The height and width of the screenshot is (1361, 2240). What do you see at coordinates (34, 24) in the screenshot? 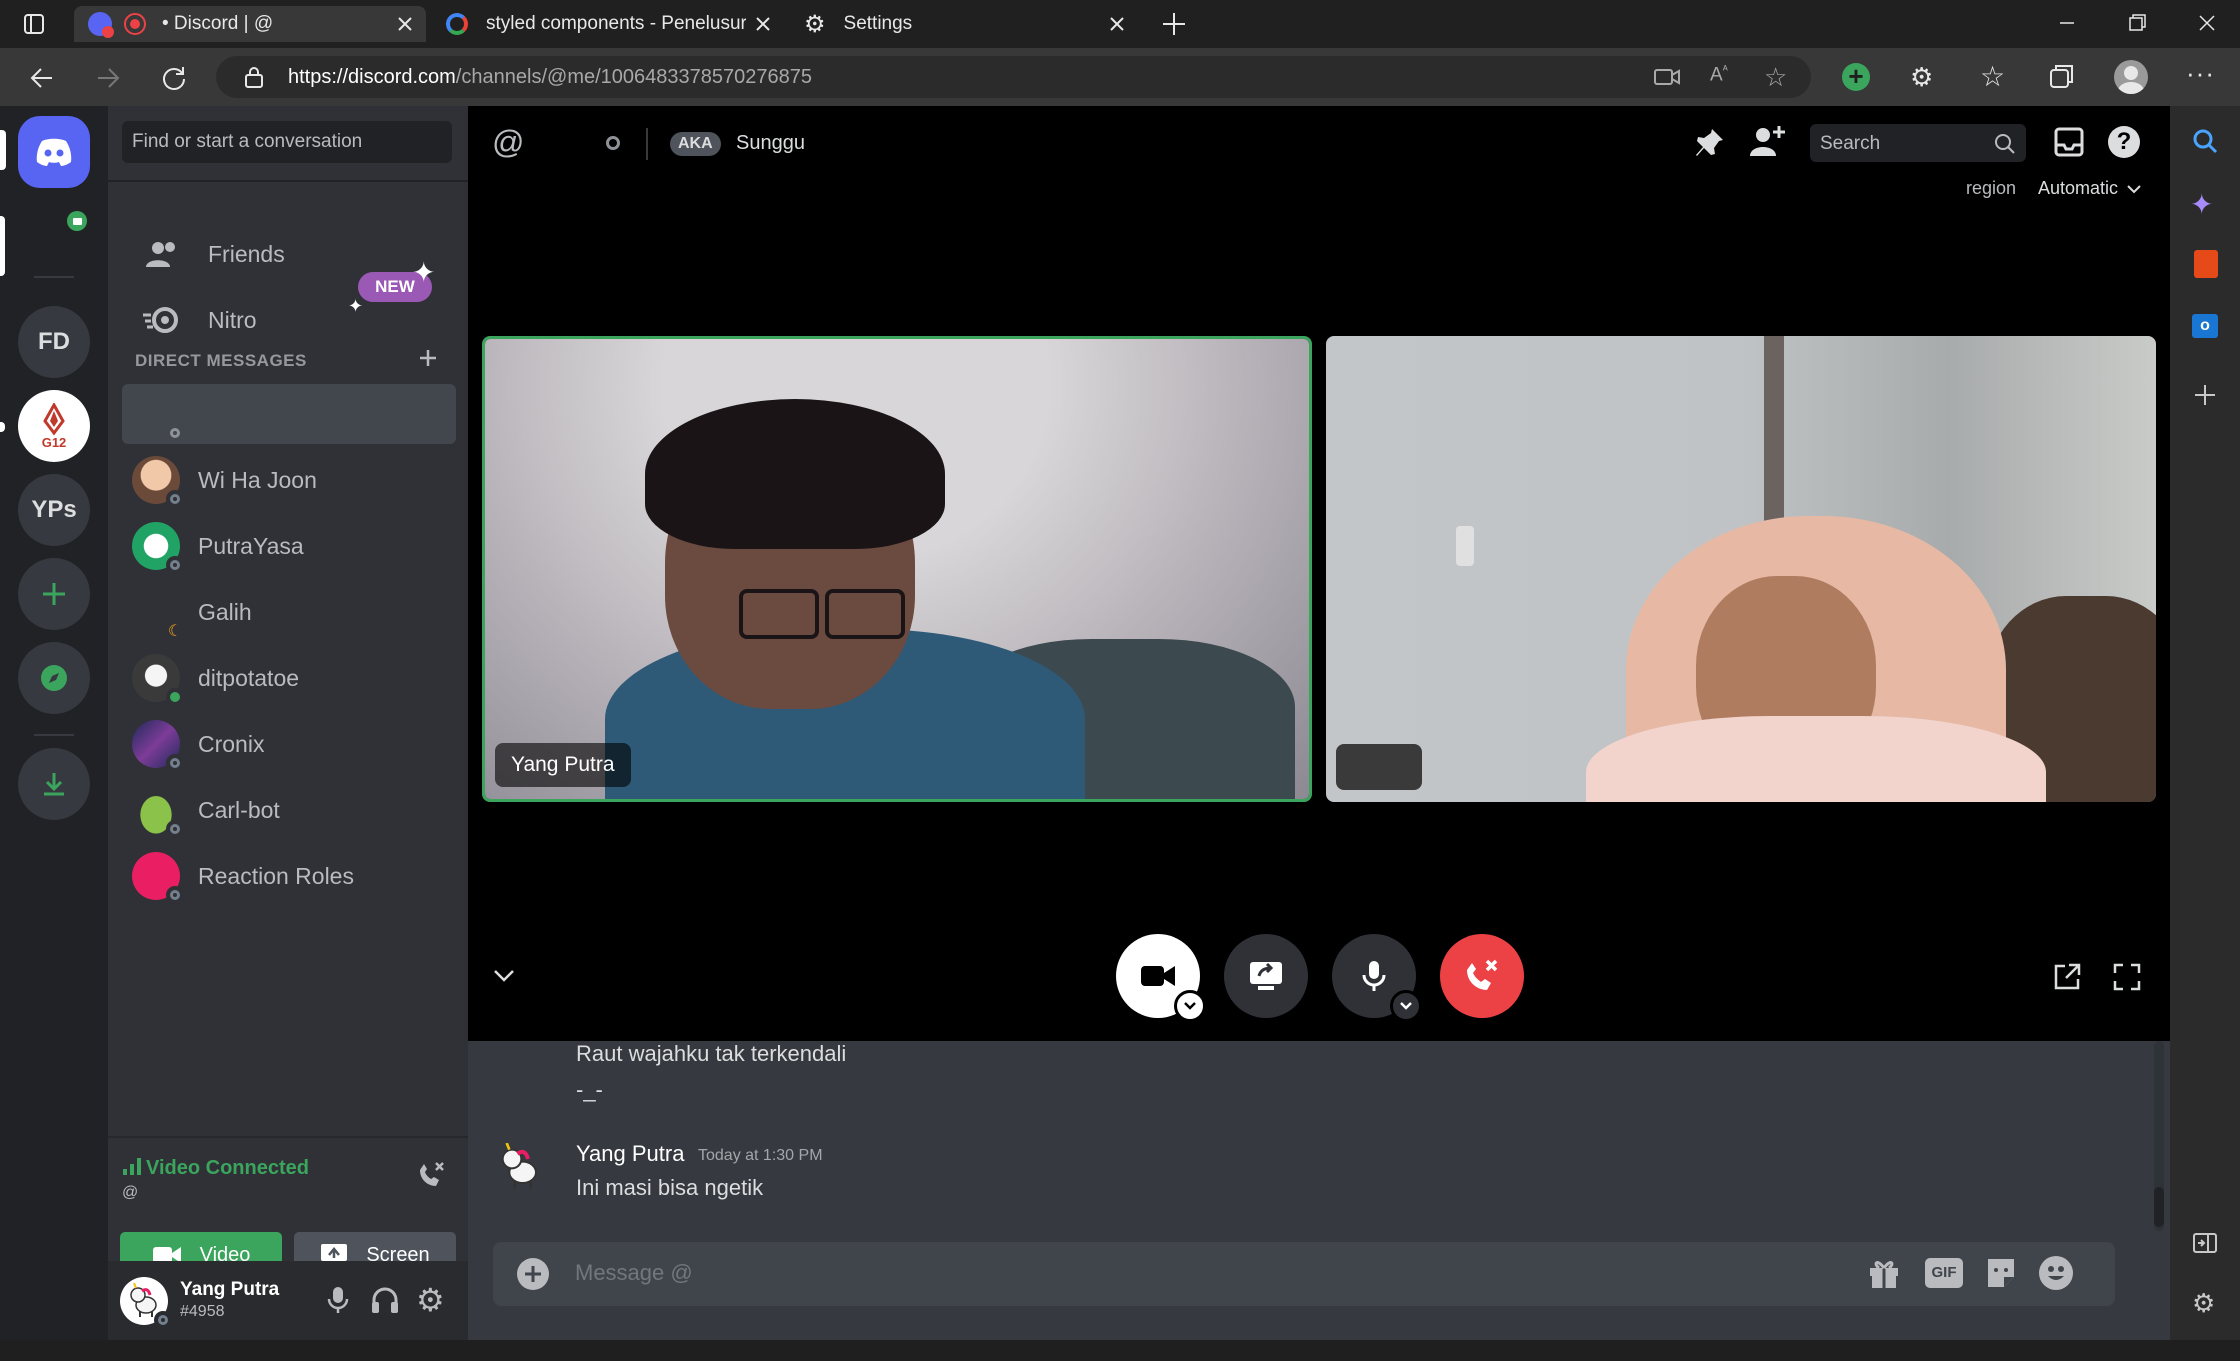
I see `tab-actions-icon` at bounding box center [34, 24].